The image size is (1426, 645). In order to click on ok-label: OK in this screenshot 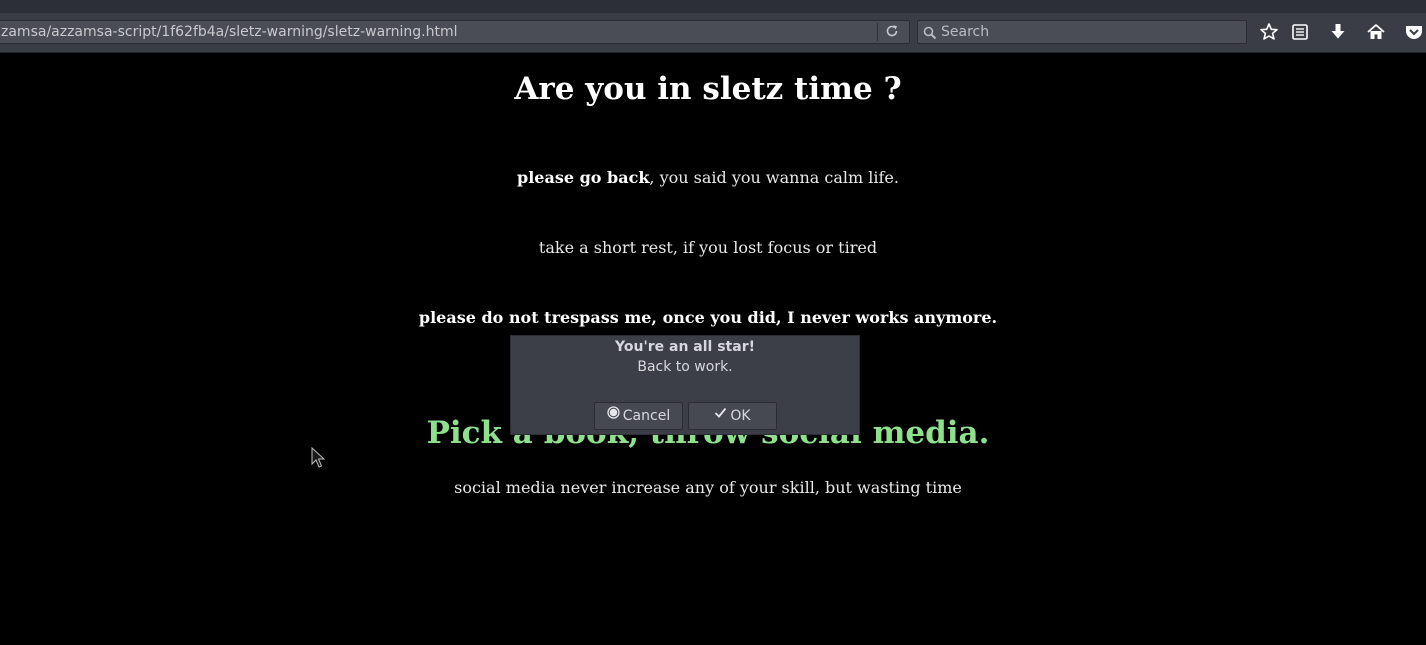, I will do `click(740, 416)`.